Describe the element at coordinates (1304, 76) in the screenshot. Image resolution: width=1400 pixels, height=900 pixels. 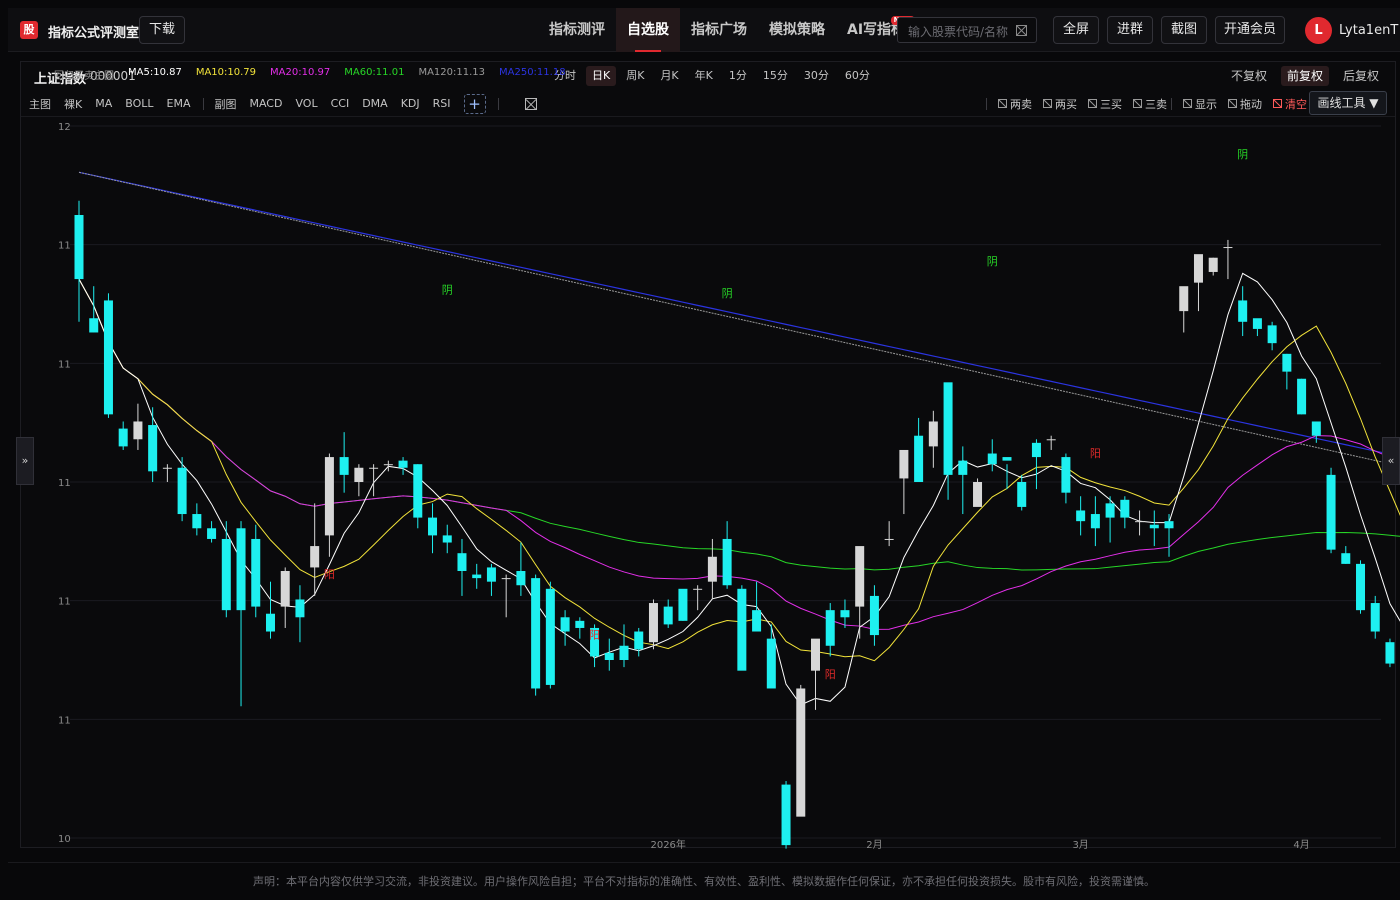
I see `adjust-tab-active: 前复权` at that location.